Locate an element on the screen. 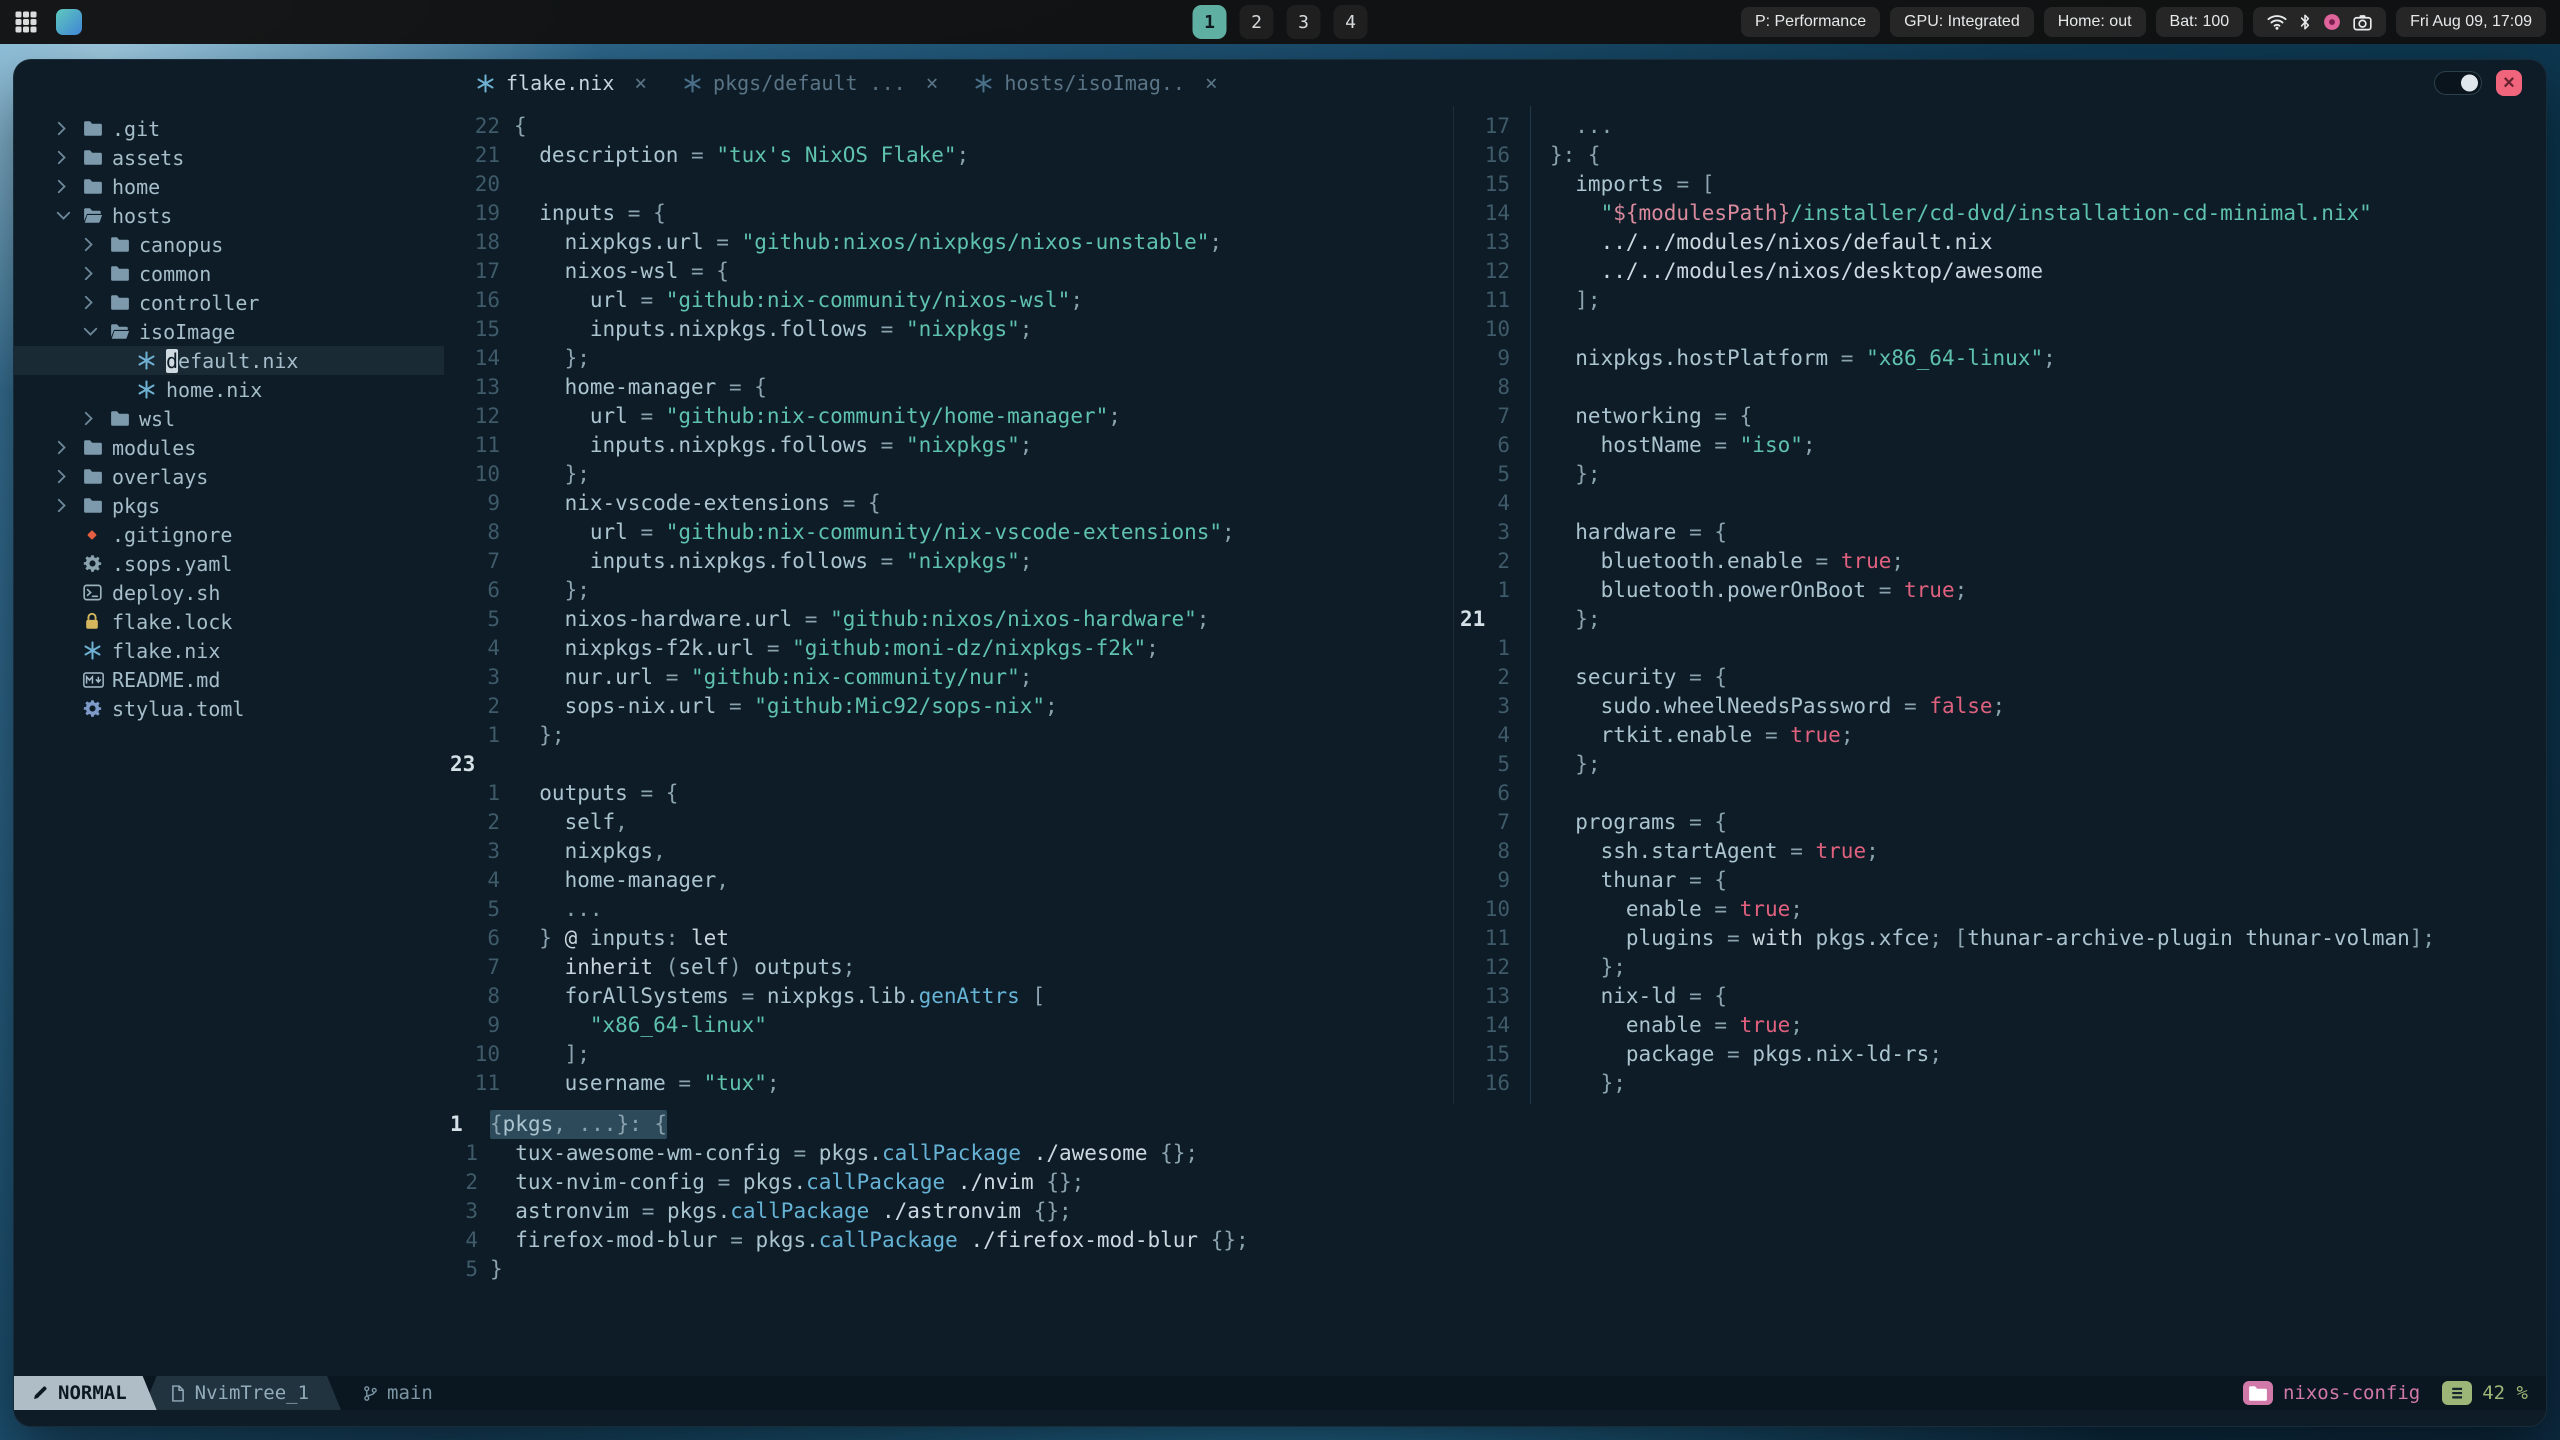  tree-item-overlays: overlays is located at coordinates (229, 476).